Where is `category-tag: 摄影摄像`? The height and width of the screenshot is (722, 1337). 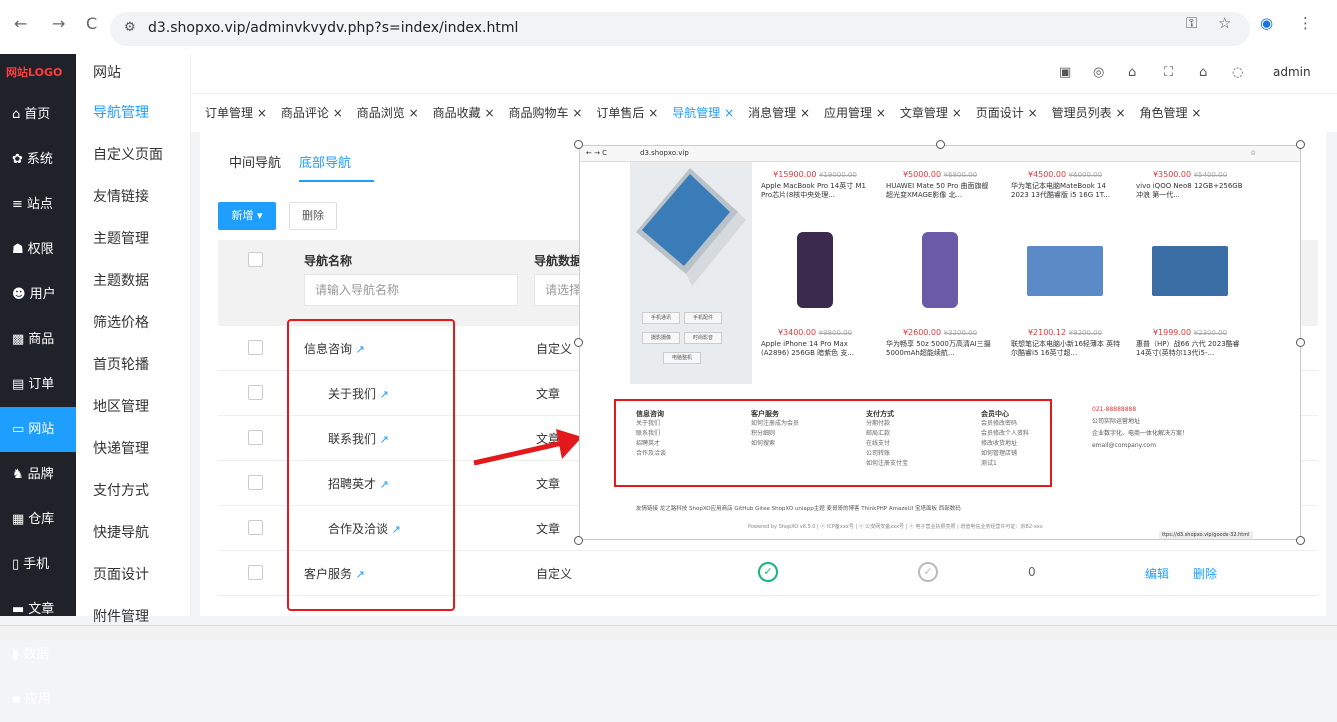
category-tag: 摄影摄像 is located at coordinates (661, 338).